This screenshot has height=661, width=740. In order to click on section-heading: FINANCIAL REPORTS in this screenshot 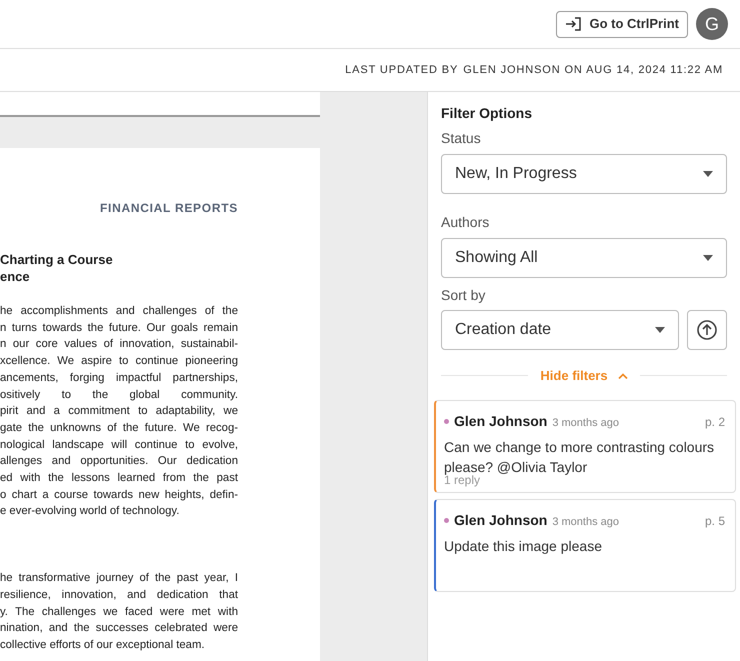, I will do `click(168, 208)`.